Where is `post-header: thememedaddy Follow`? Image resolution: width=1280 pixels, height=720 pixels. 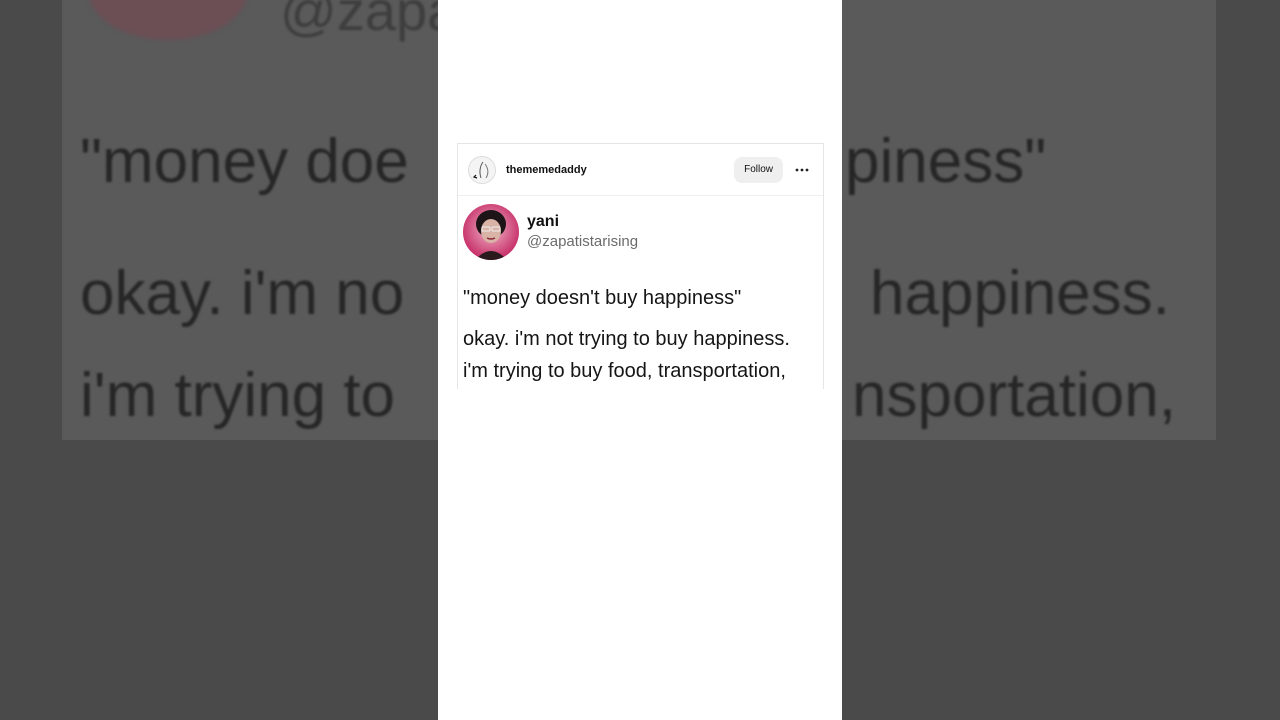
post-header: thememedaddy Follow is located at coordinates (640, 170).